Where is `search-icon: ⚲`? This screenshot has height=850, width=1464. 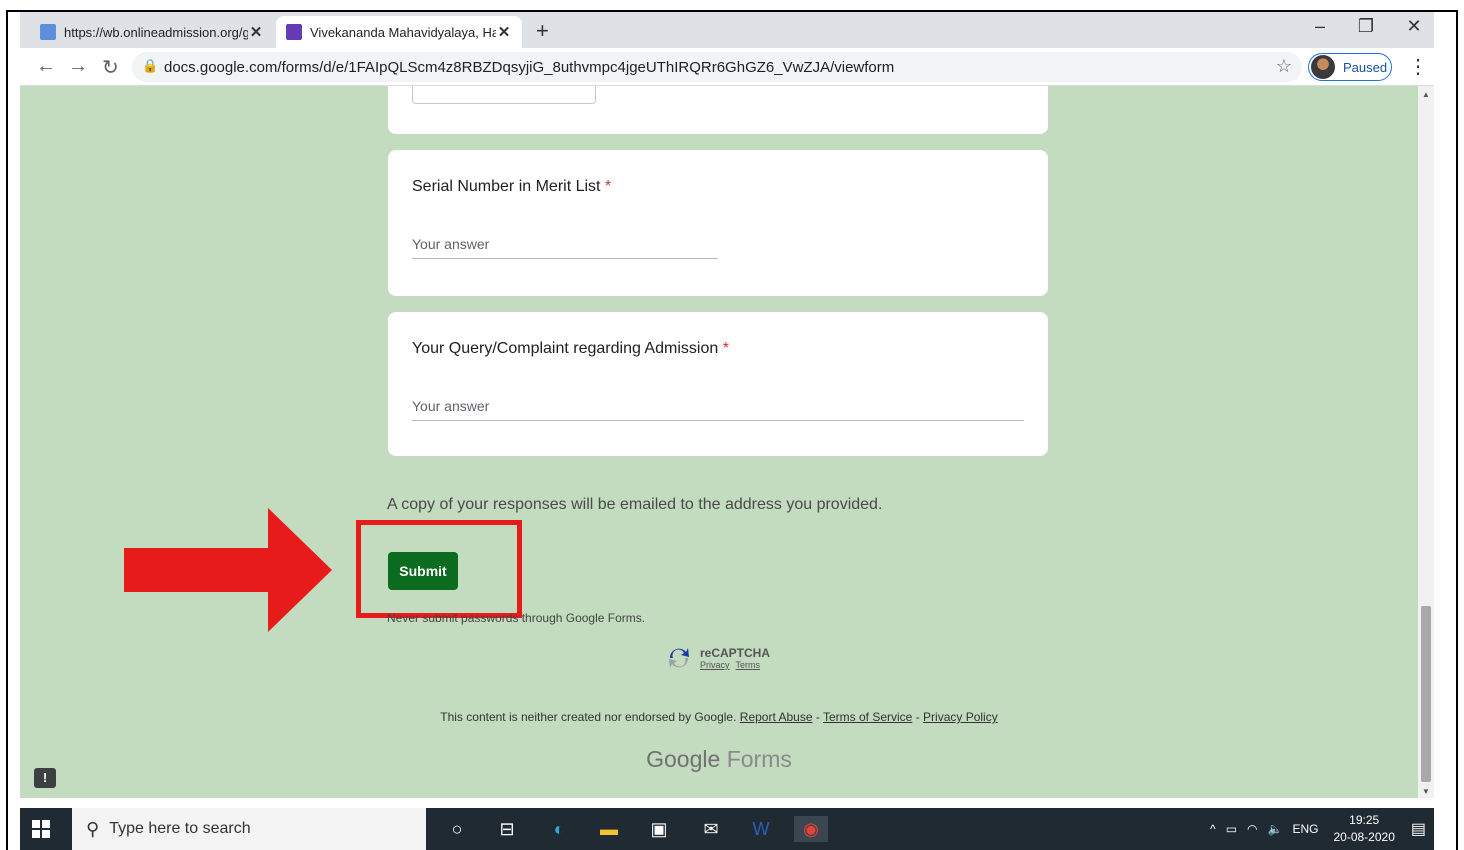
search-icon: ⚲ is located at coordinates (93, 828).